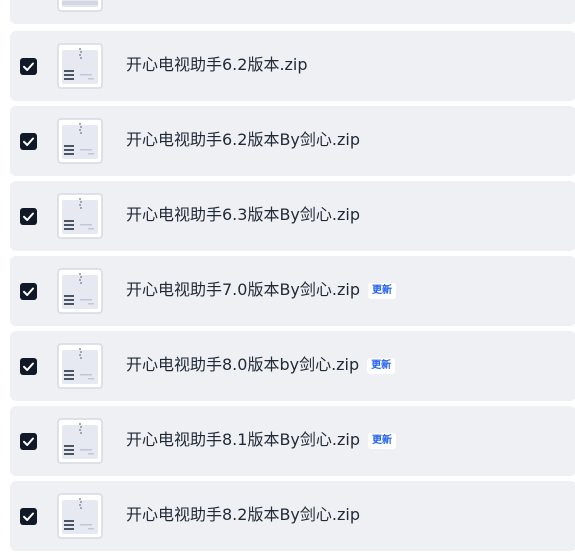 This screenshot has height=554, width=575. I want to click on file-name: 开心电视助手6.2版本By剑心.zip, so click(243, 140).